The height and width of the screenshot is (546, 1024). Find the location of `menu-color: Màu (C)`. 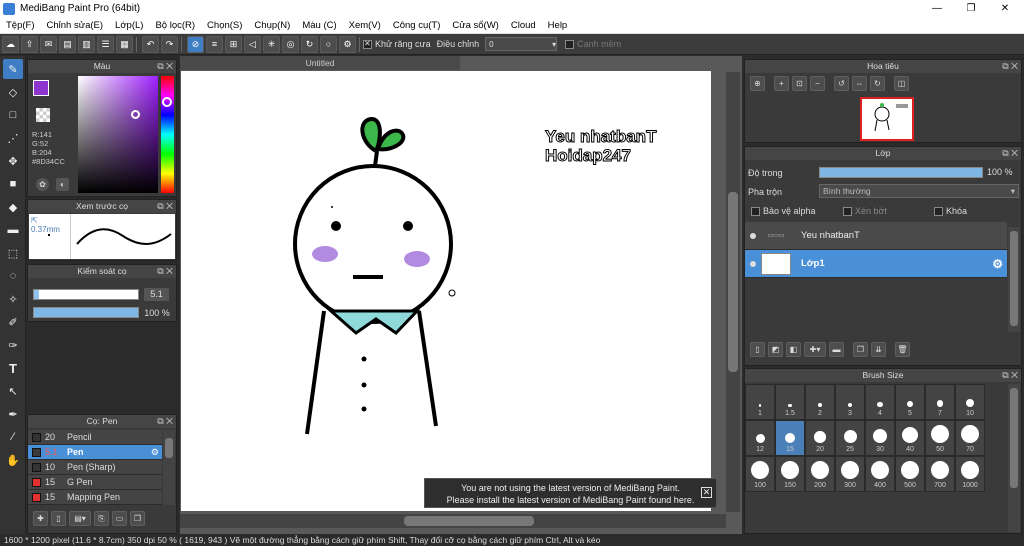

menu-color: Màu (C) is located at coordinates (319, 25).